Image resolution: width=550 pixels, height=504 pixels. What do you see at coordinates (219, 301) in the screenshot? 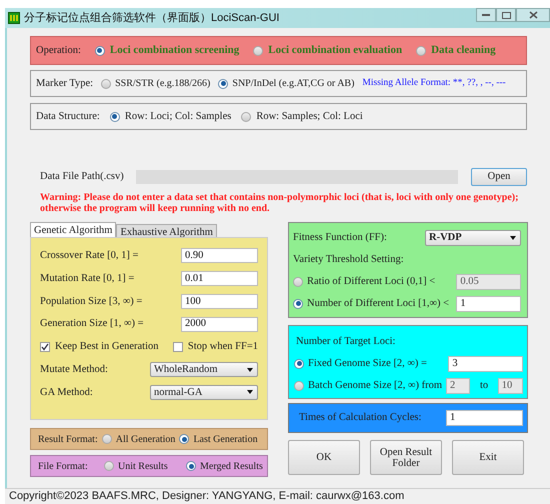
I see `input-field: 100` at bounding box center [219, 301].